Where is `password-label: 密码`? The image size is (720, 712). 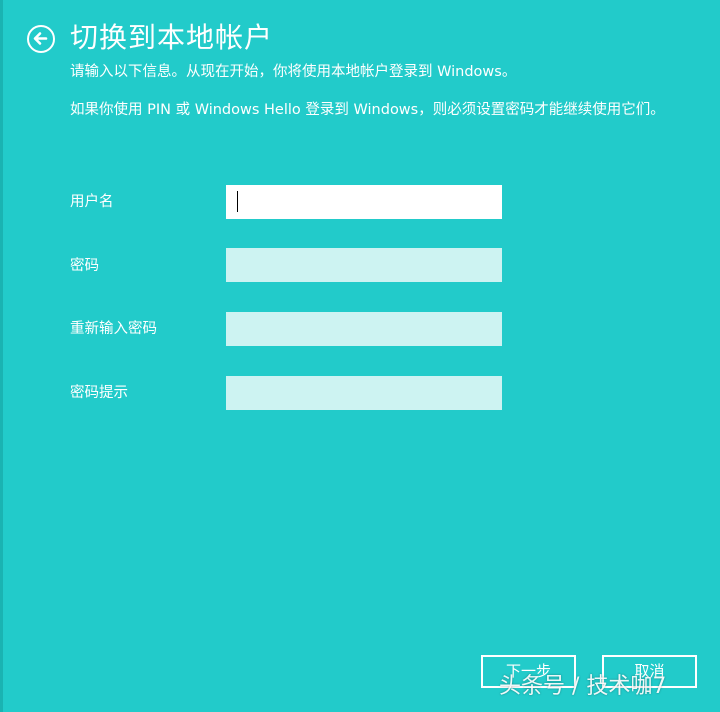 password-label: 密码 is located at coordinates (84, 266).